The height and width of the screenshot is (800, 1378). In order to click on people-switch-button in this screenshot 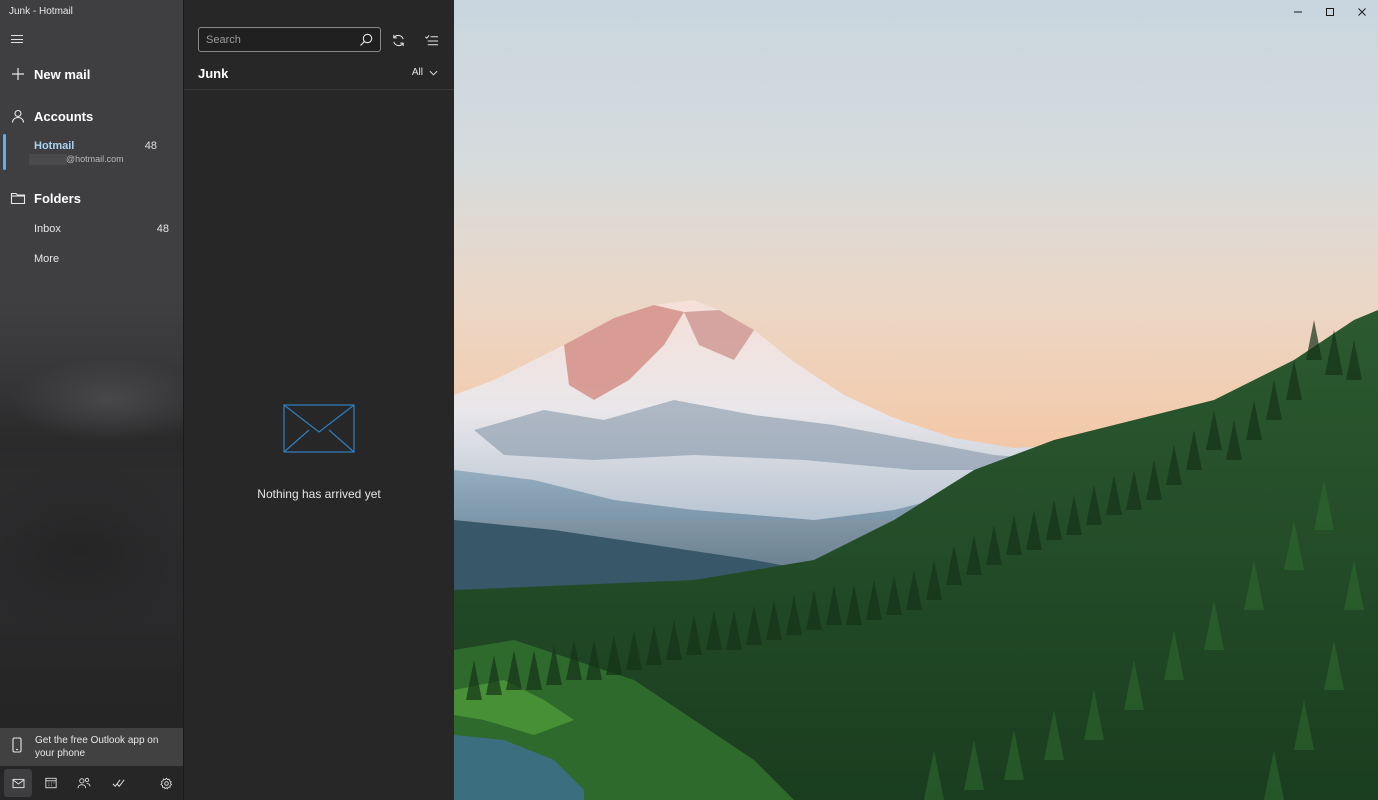, I will do `click(84, 783)`.